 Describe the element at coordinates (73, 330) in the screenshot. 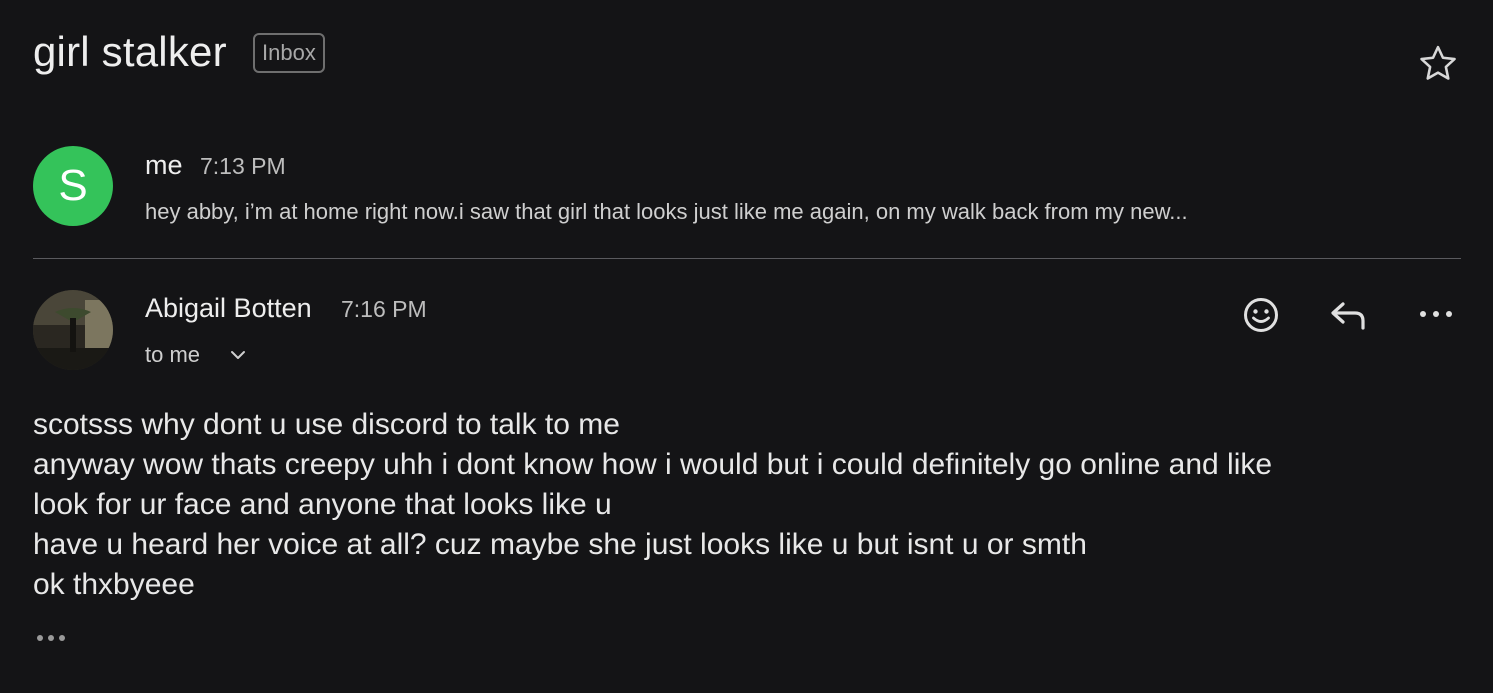

I see `avatar` at that location.